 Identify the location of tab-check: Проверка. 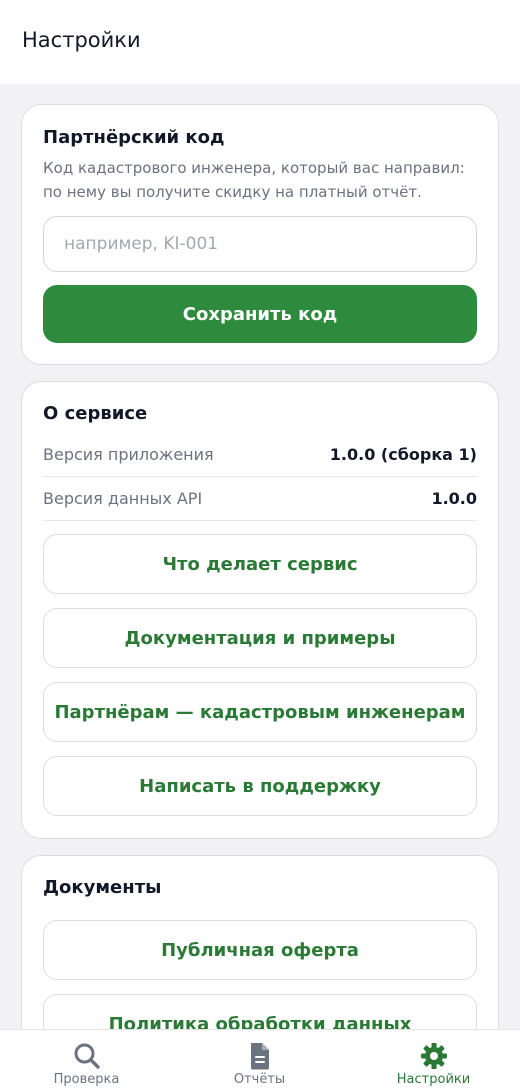
(86, 1061).